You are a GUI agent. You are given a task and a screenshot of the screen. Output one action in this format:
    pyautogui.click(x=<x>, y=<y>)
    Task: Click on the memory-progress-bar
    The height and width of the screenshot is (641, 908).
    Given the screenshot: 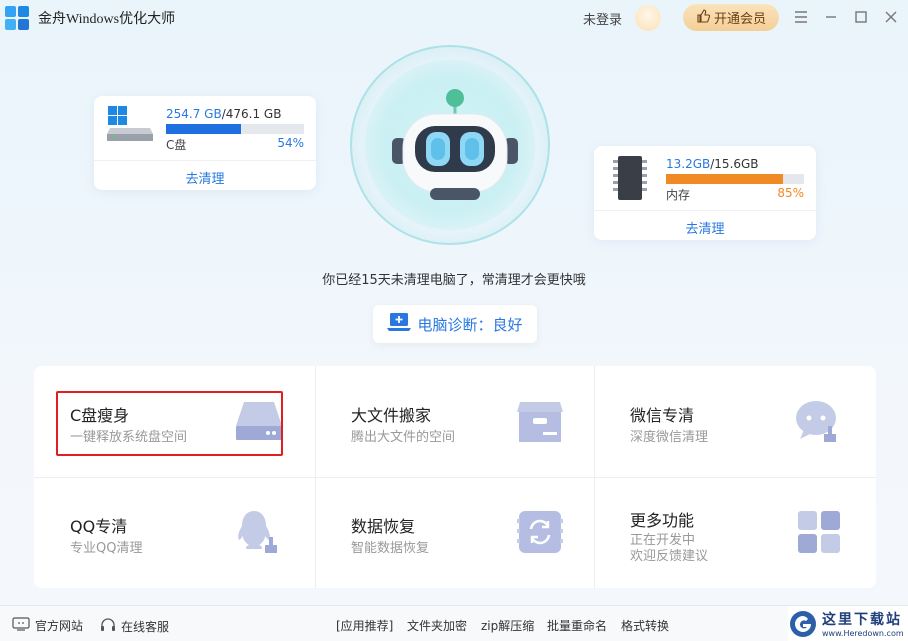 What is the action you would take?
    pyautogui.click(x=735, y=179)
    